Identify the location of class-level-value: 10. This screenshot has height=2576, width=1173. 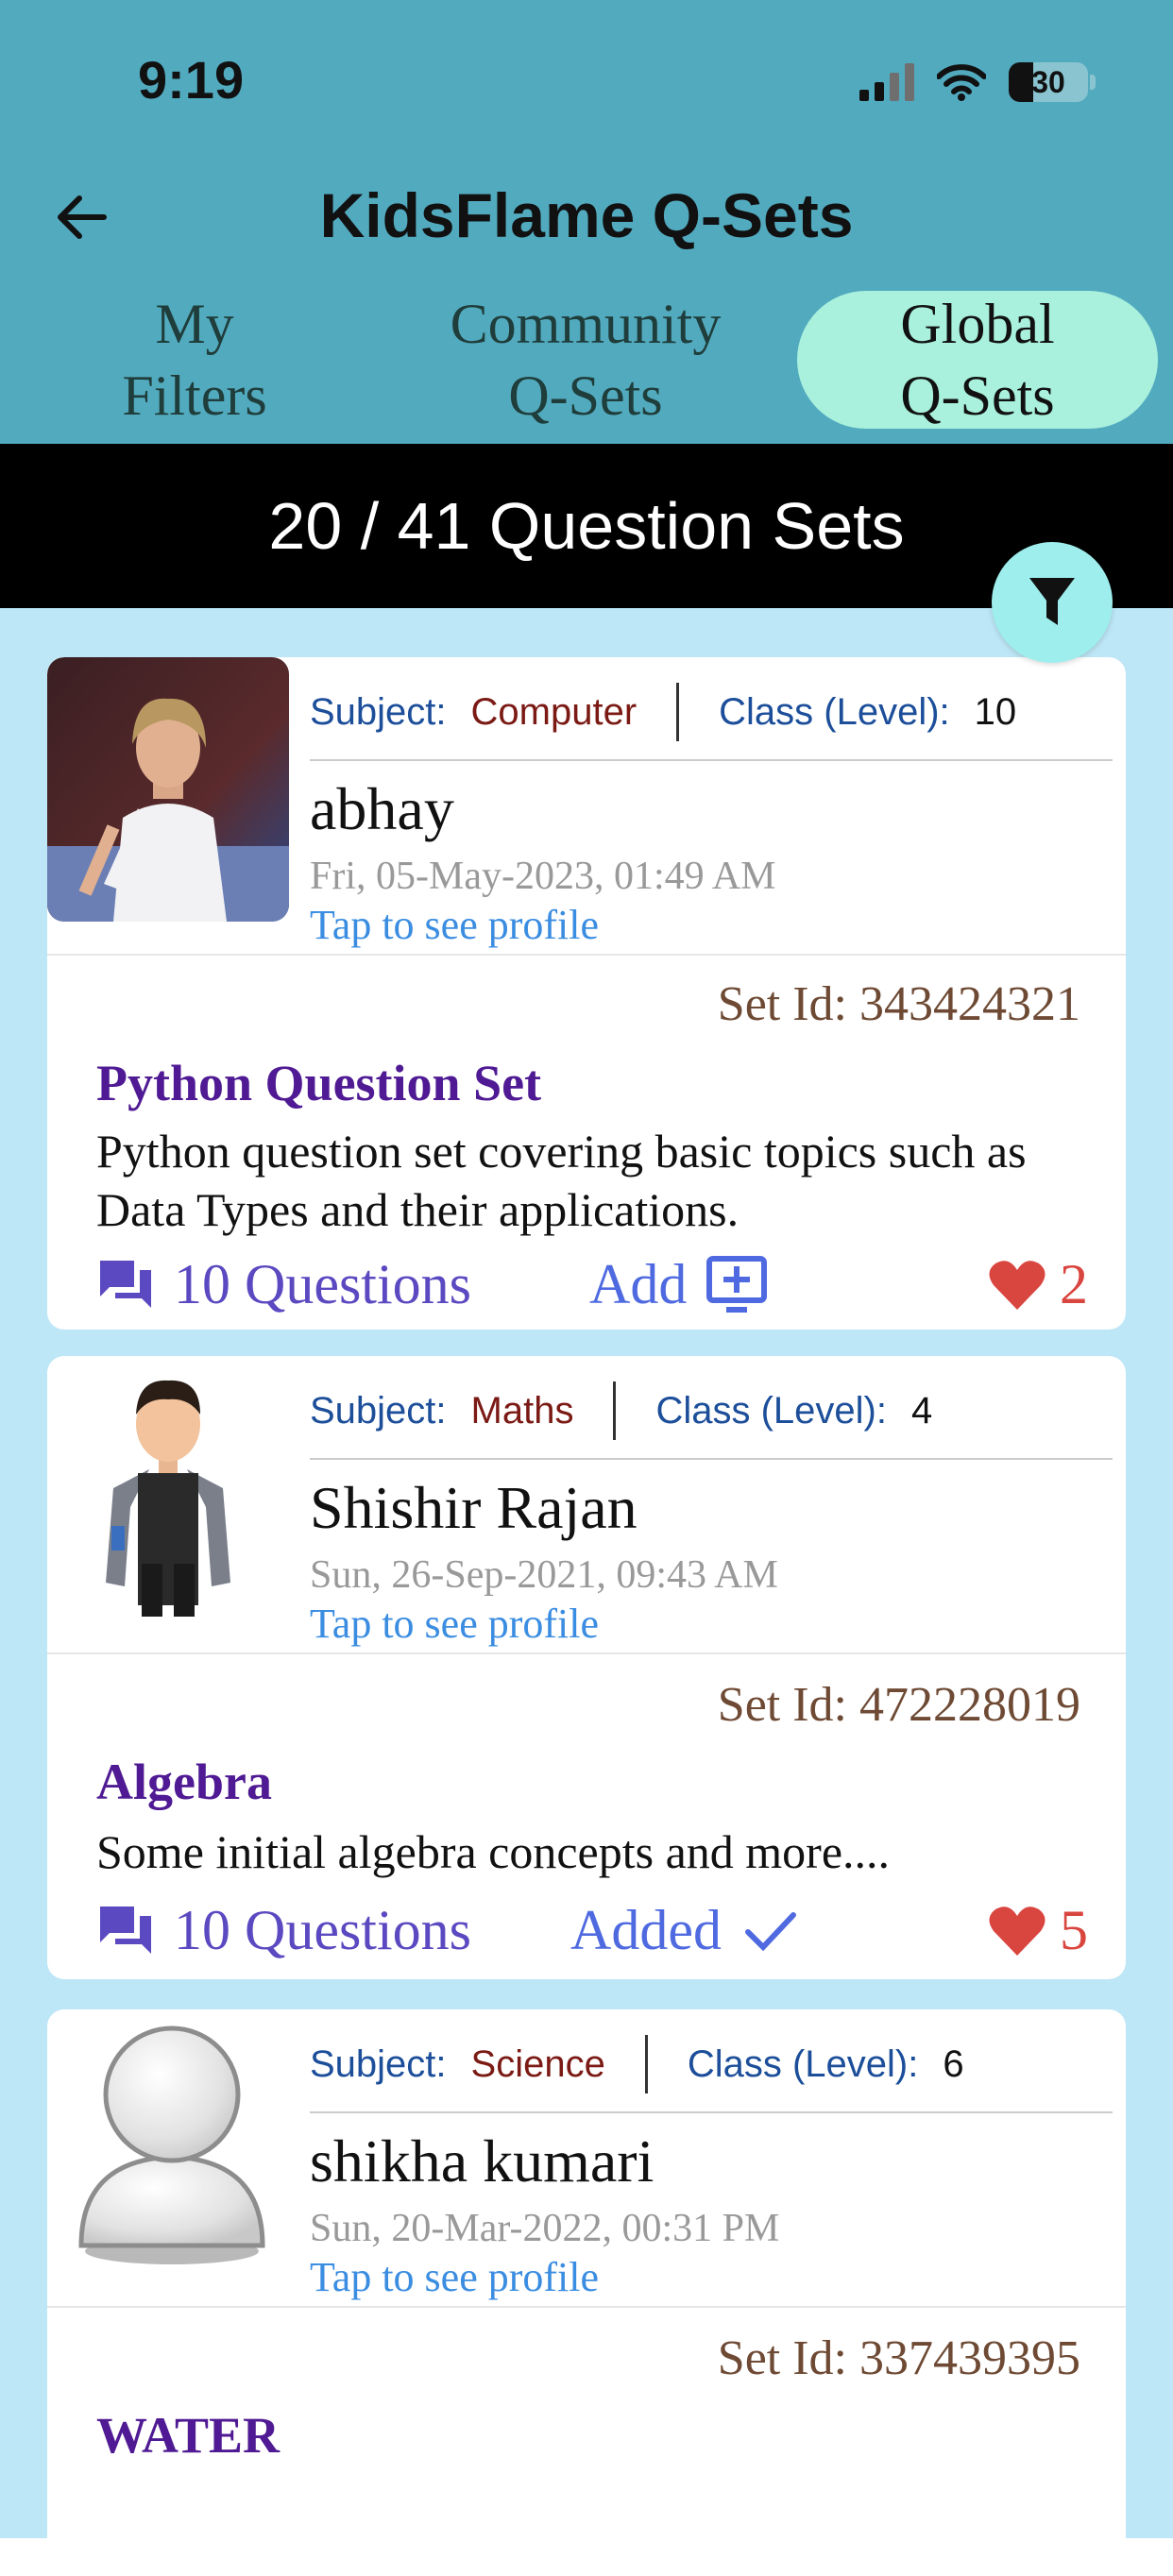
(995, 711).